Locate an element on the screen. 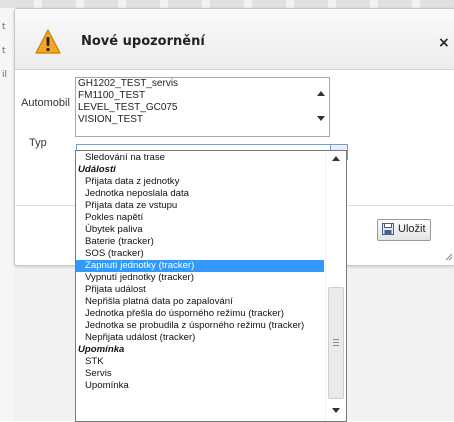 Image resolution: width=454 pixels, height=422 pixels. dropdown-option: Jednotka neposlala data is located at coordinates (200, 194).